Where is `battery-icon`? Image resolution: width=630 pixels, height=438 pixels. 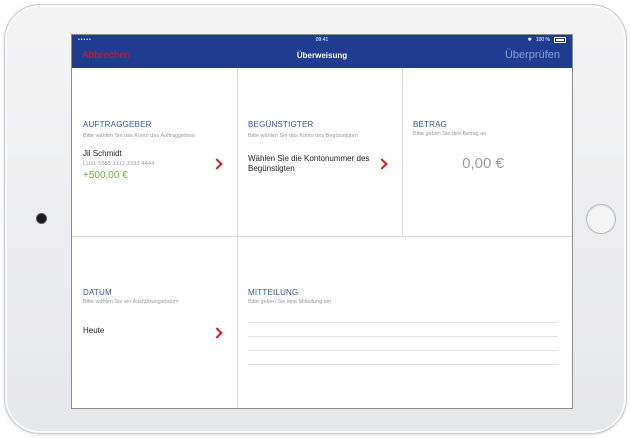
battery-icon is located at coordinates (560, 40).